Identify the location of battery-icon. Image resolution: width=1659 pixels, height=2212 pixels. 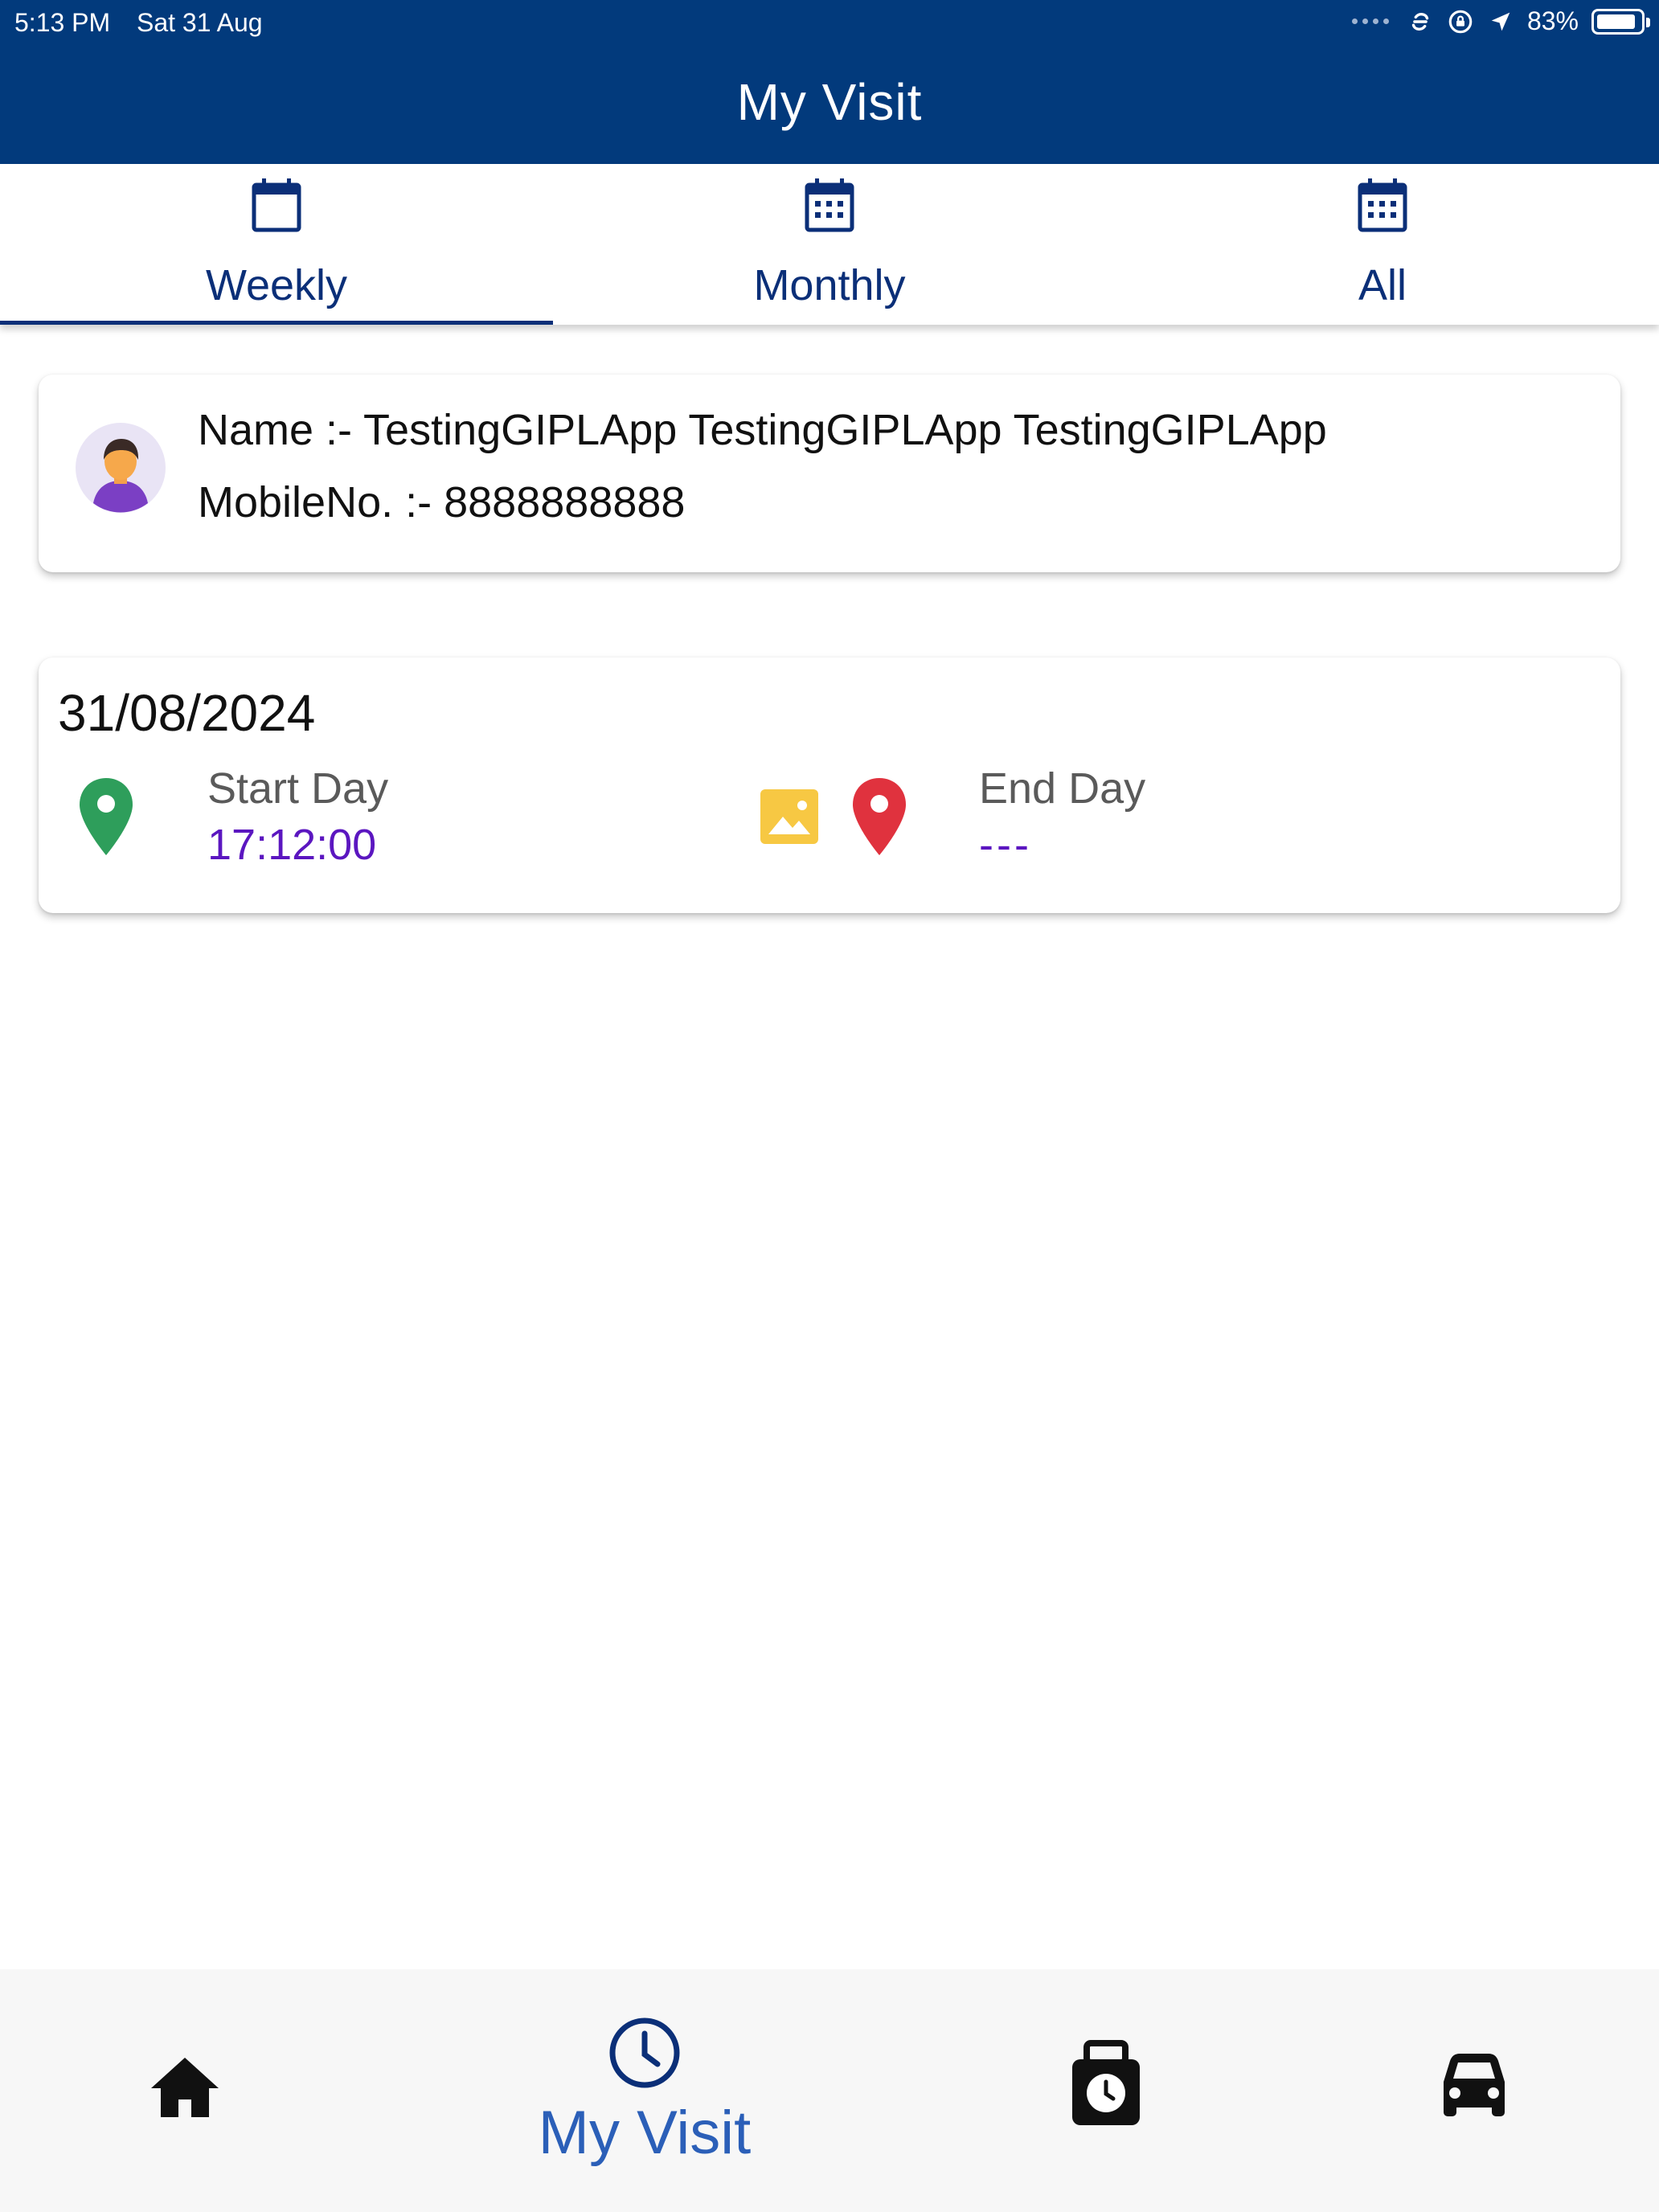
(1620, 21).